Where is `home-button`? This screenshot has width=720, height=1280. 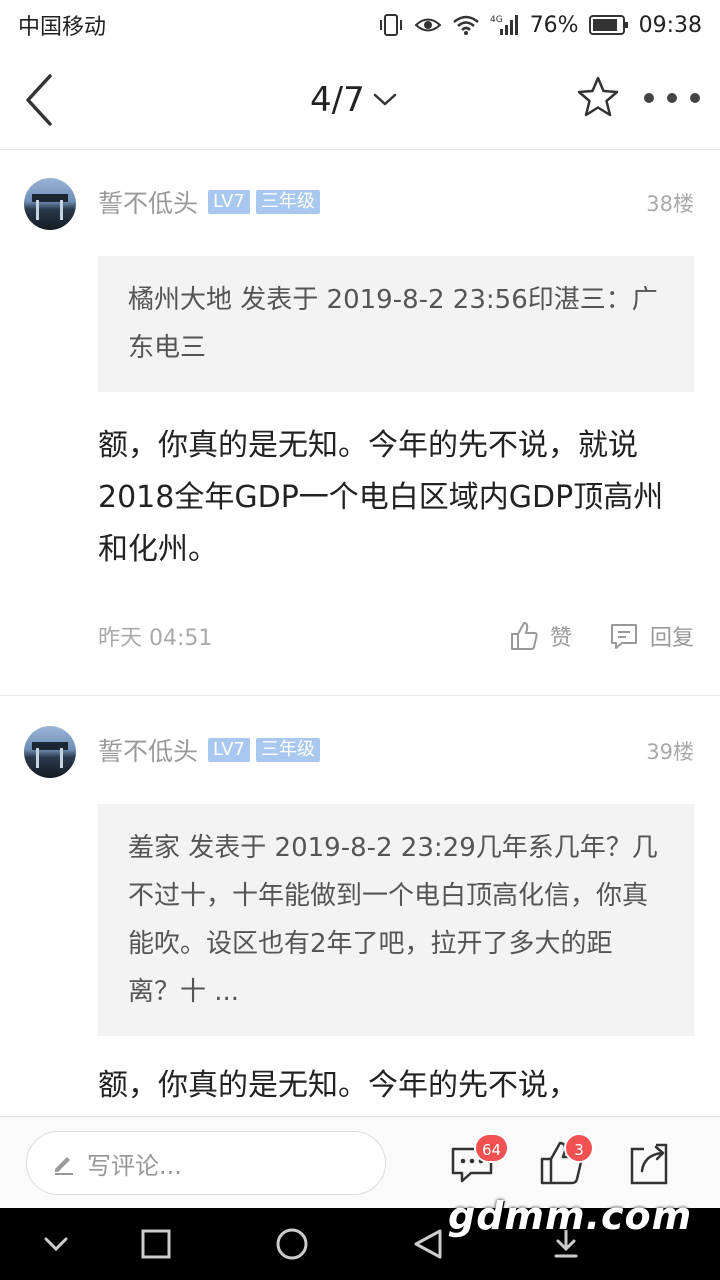 home-button is located at coordinates (292, 1244).